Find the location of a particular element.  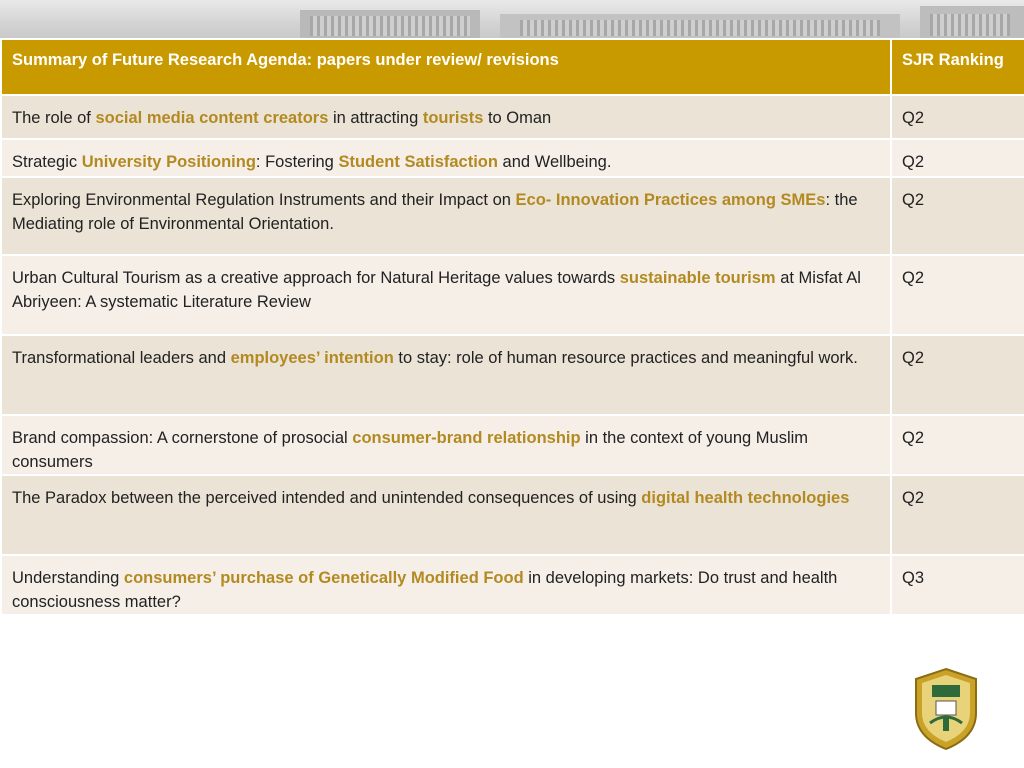

title-text: Understanding is located at coordinates (68, 578).